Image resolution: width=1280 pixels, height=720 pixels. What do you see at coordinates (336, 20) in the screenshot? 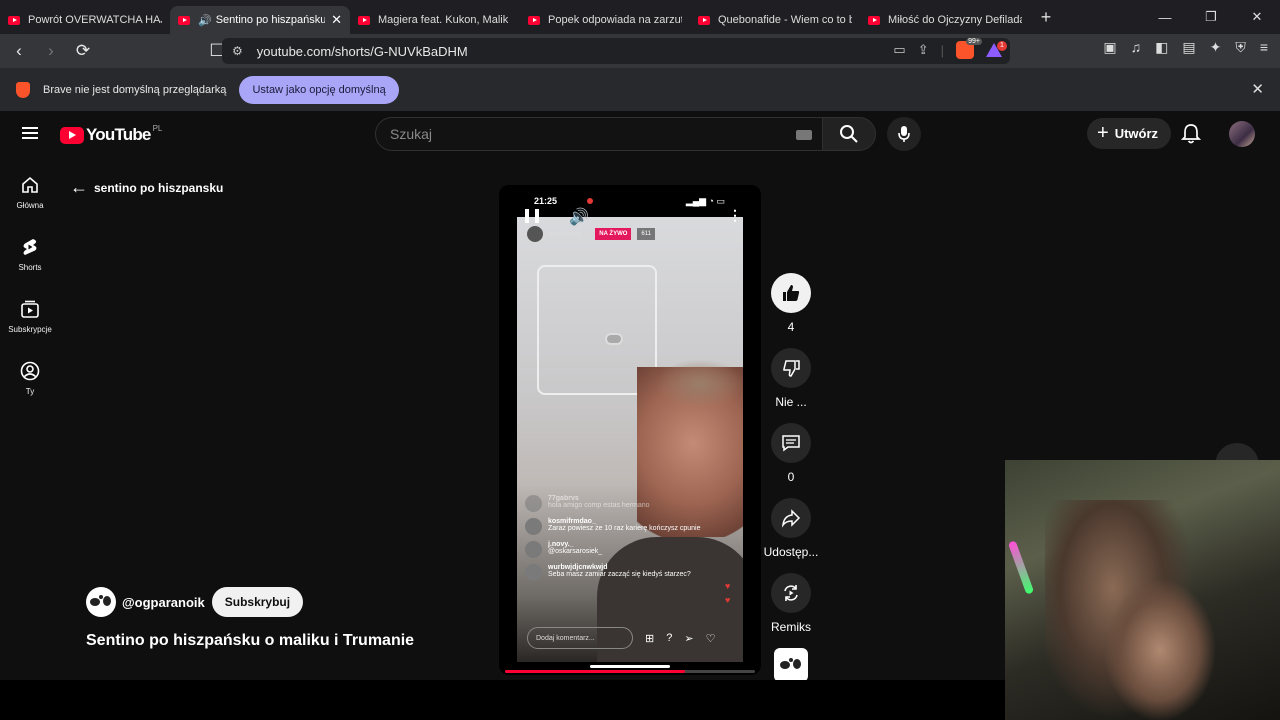
I see `close-tab-icon: ✕` at bounding box center [336, 20].